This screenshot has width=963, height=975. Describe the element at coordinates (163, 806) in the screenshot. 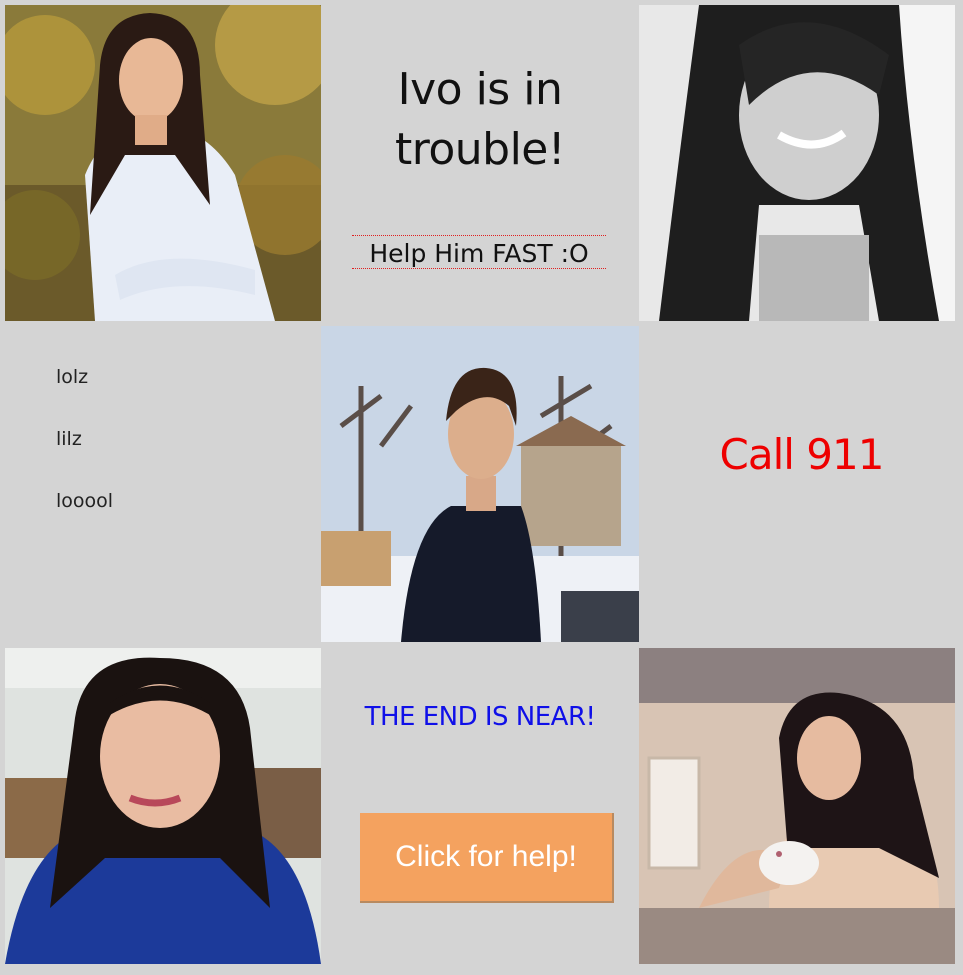

I see `portrait-woman-office-photo` at that location.